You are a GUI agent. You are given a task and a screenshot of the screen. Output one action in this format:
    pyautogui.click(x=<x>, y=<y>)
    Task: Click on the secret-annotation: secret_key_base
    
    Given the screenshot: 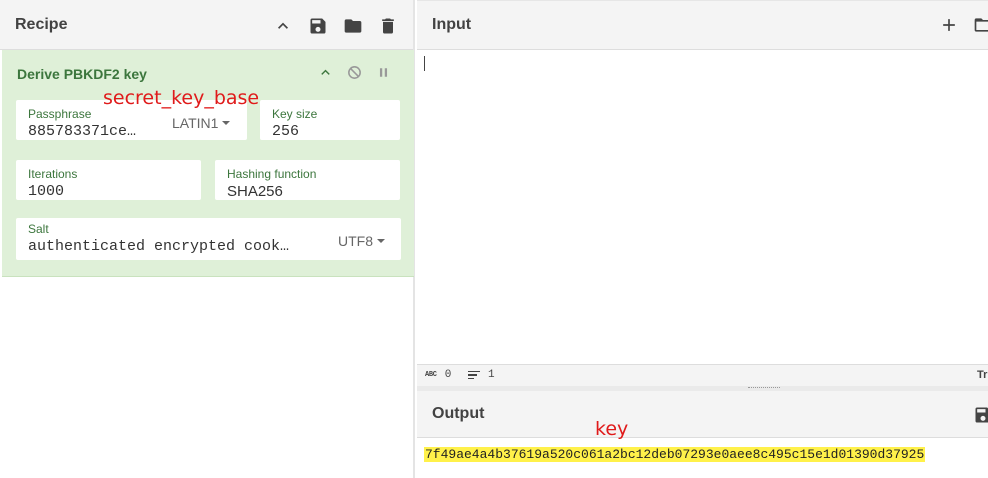 What is the action you would take?
    pyautogui.click(x=181, y=98)
    